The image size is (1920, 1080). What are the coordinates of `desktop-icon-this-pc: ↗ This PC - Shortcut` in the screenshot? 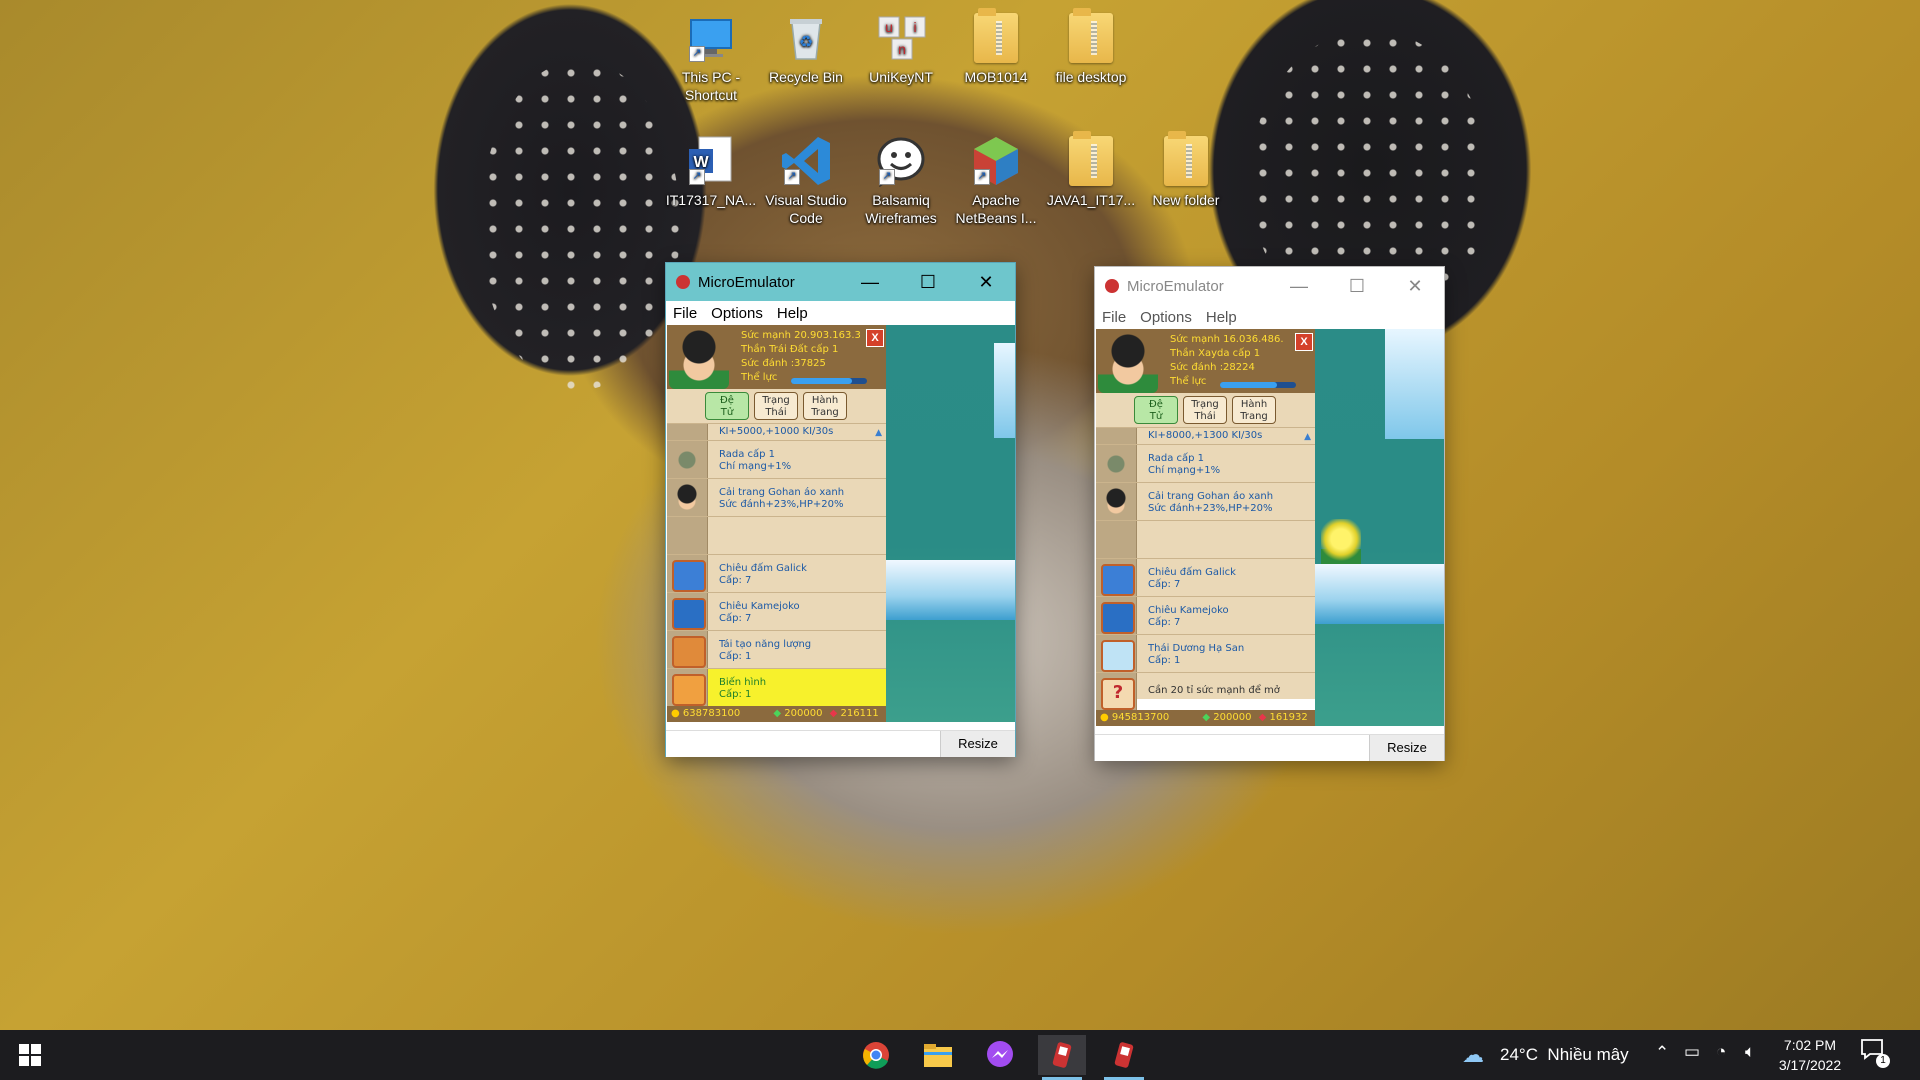 It's located at (711, 58).